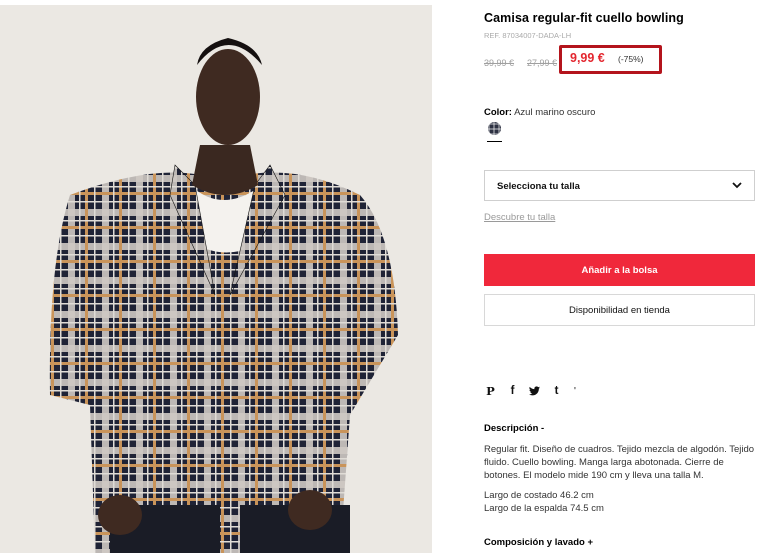 The width and height of the screenshot is (768, 553). I want to click on share-icon: ', so click(575, 391).